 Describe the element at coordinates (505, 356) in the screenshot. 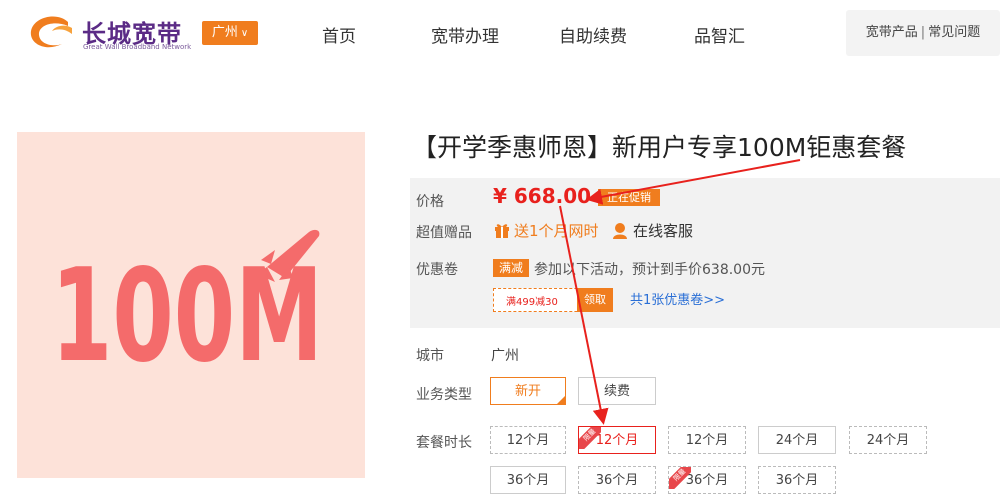

I see `city-value: 广州` at that location.